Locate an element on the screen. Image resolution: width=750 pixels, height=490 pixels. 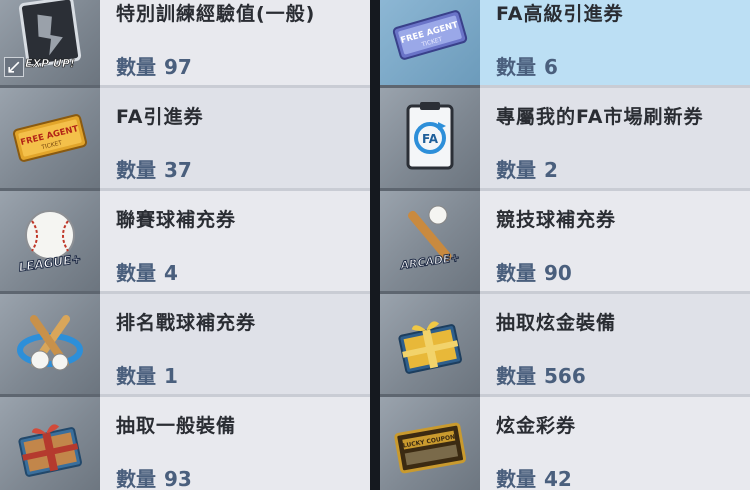
item-name: 聯賽球補充券 is located at coordinates (176, 220).